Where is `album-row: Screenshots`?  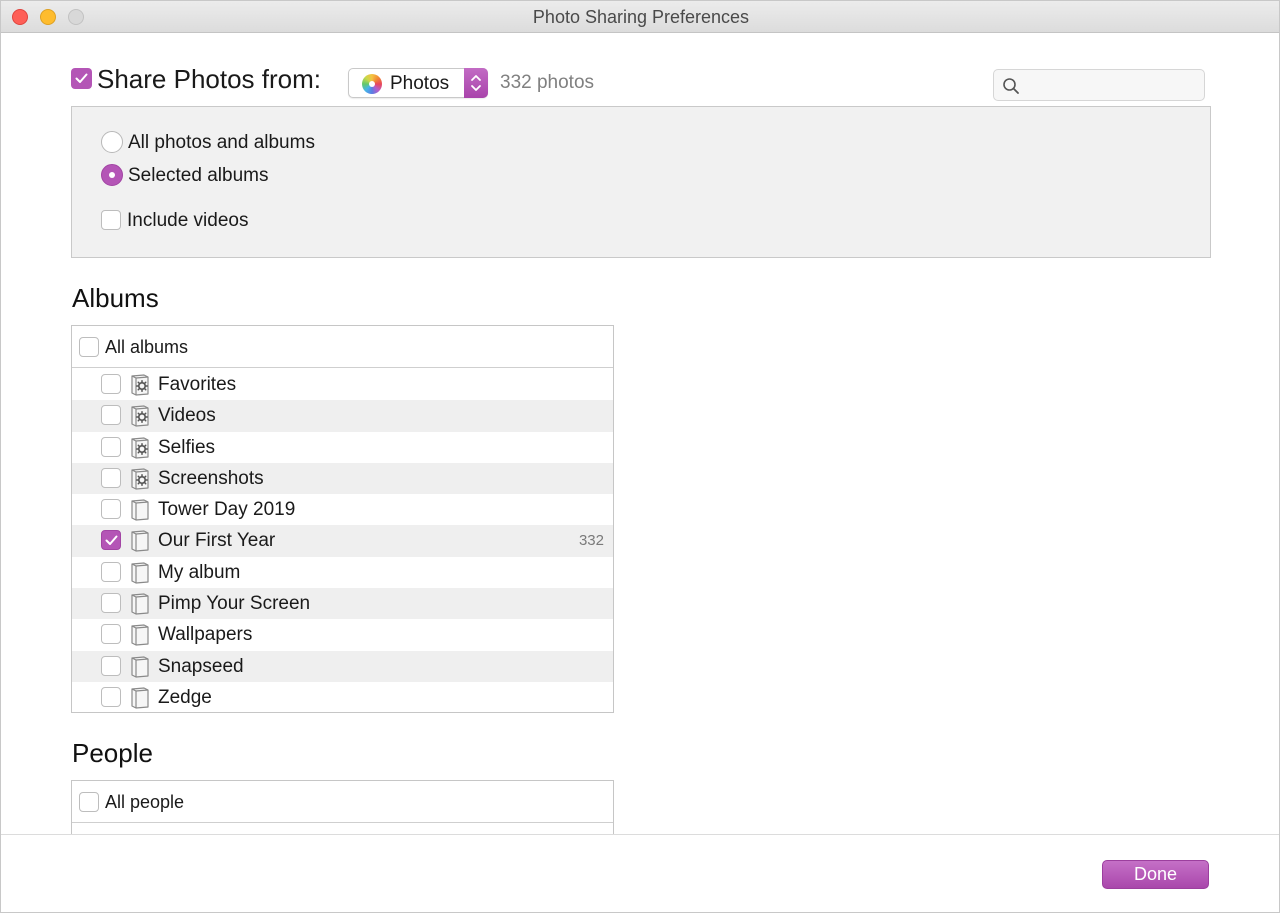
album-row: Screenshots is located at coordinates (342, 479).